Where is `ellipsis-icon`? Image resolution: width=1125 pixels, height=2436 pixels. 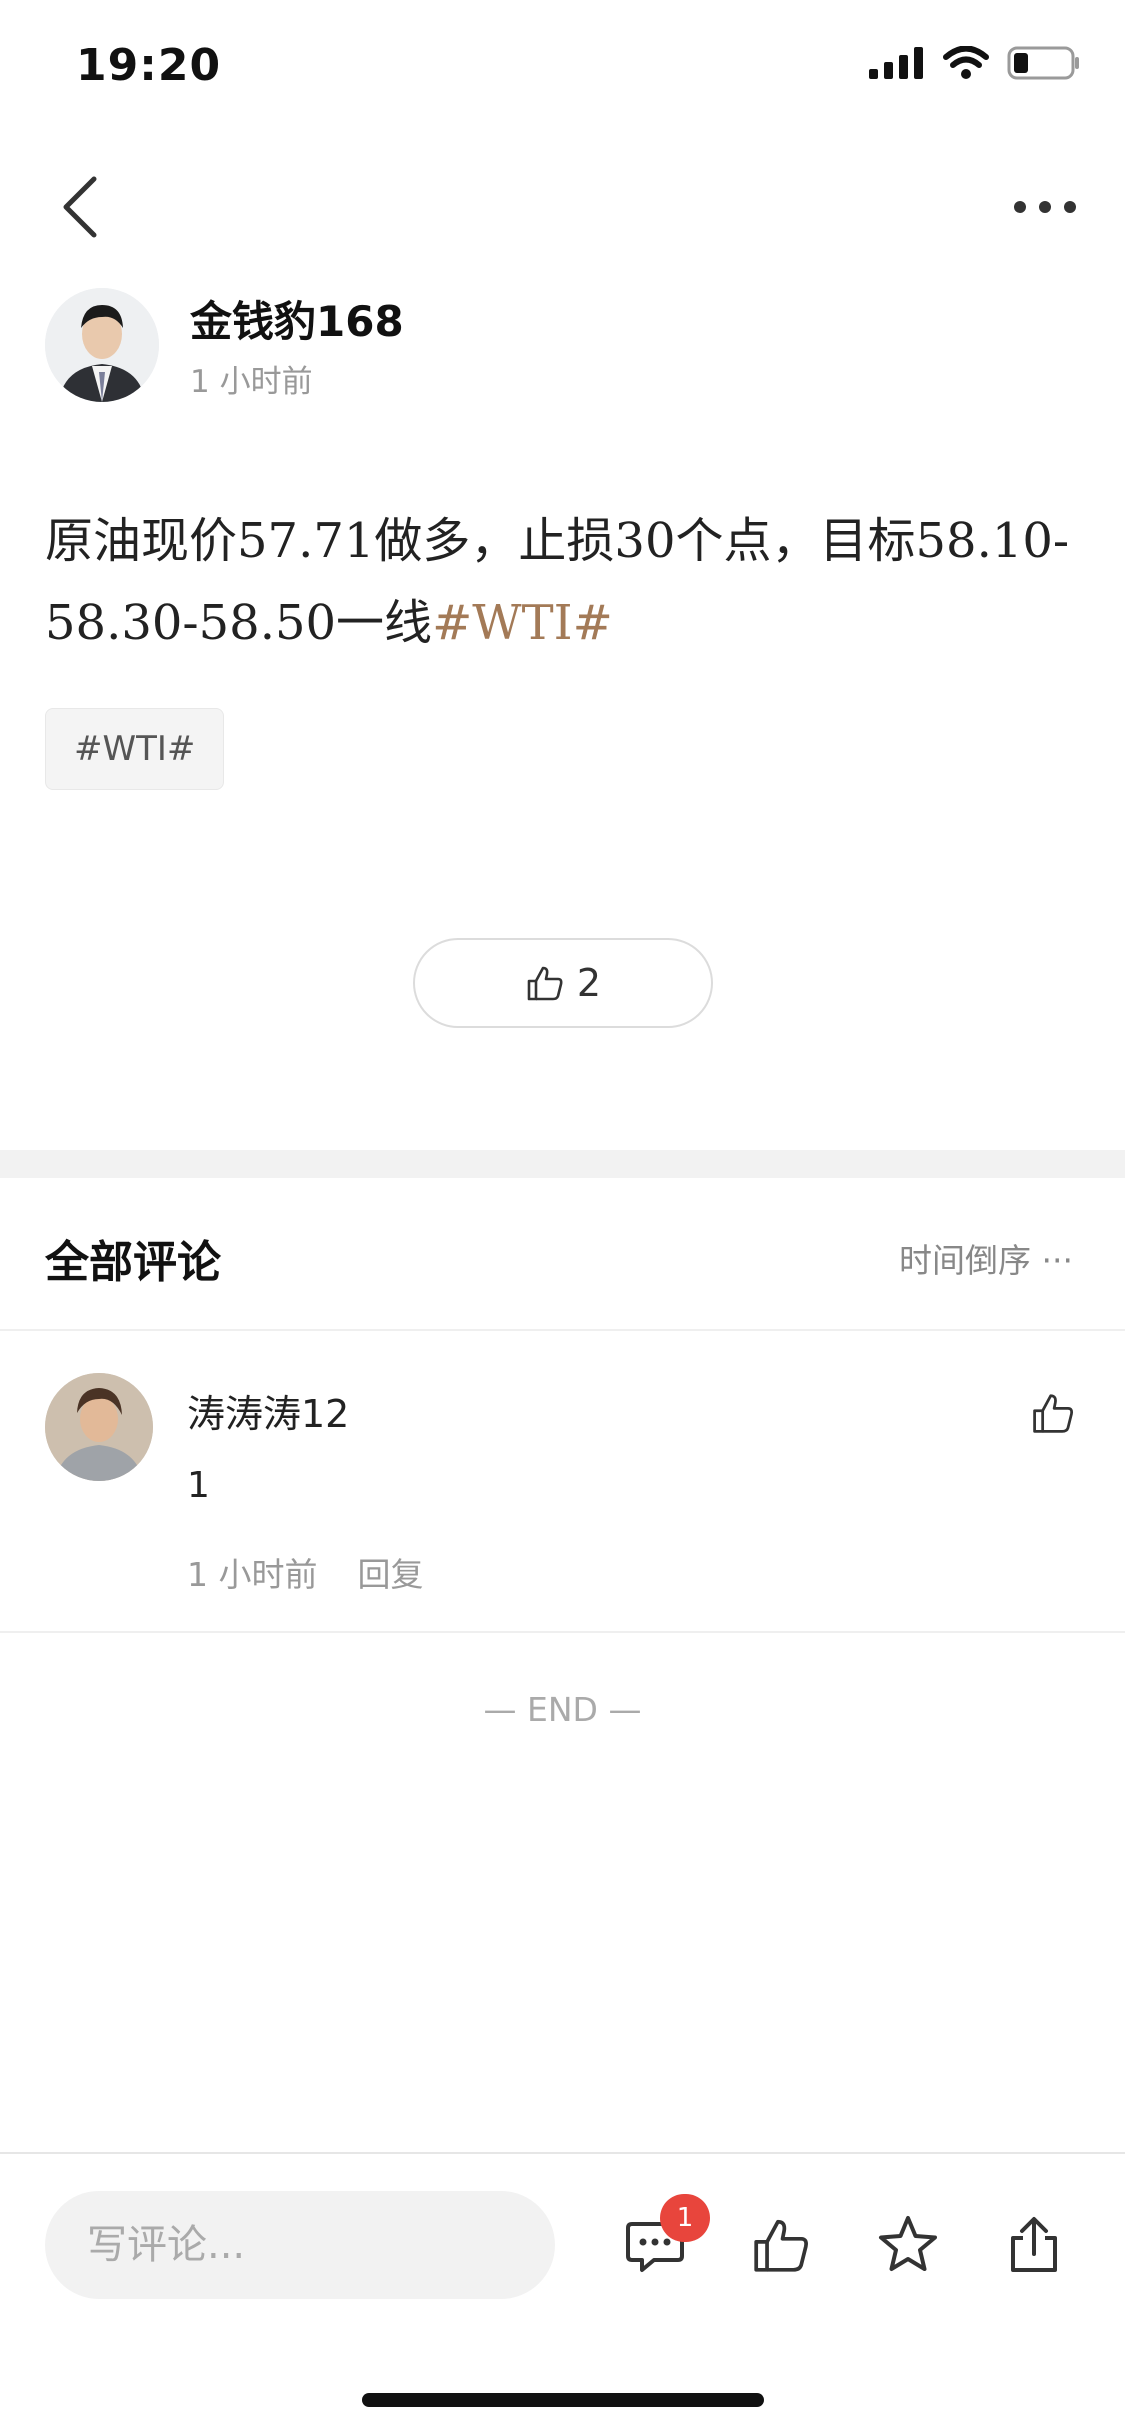 ellipsis-icon is located at coordinates (1045, 207).